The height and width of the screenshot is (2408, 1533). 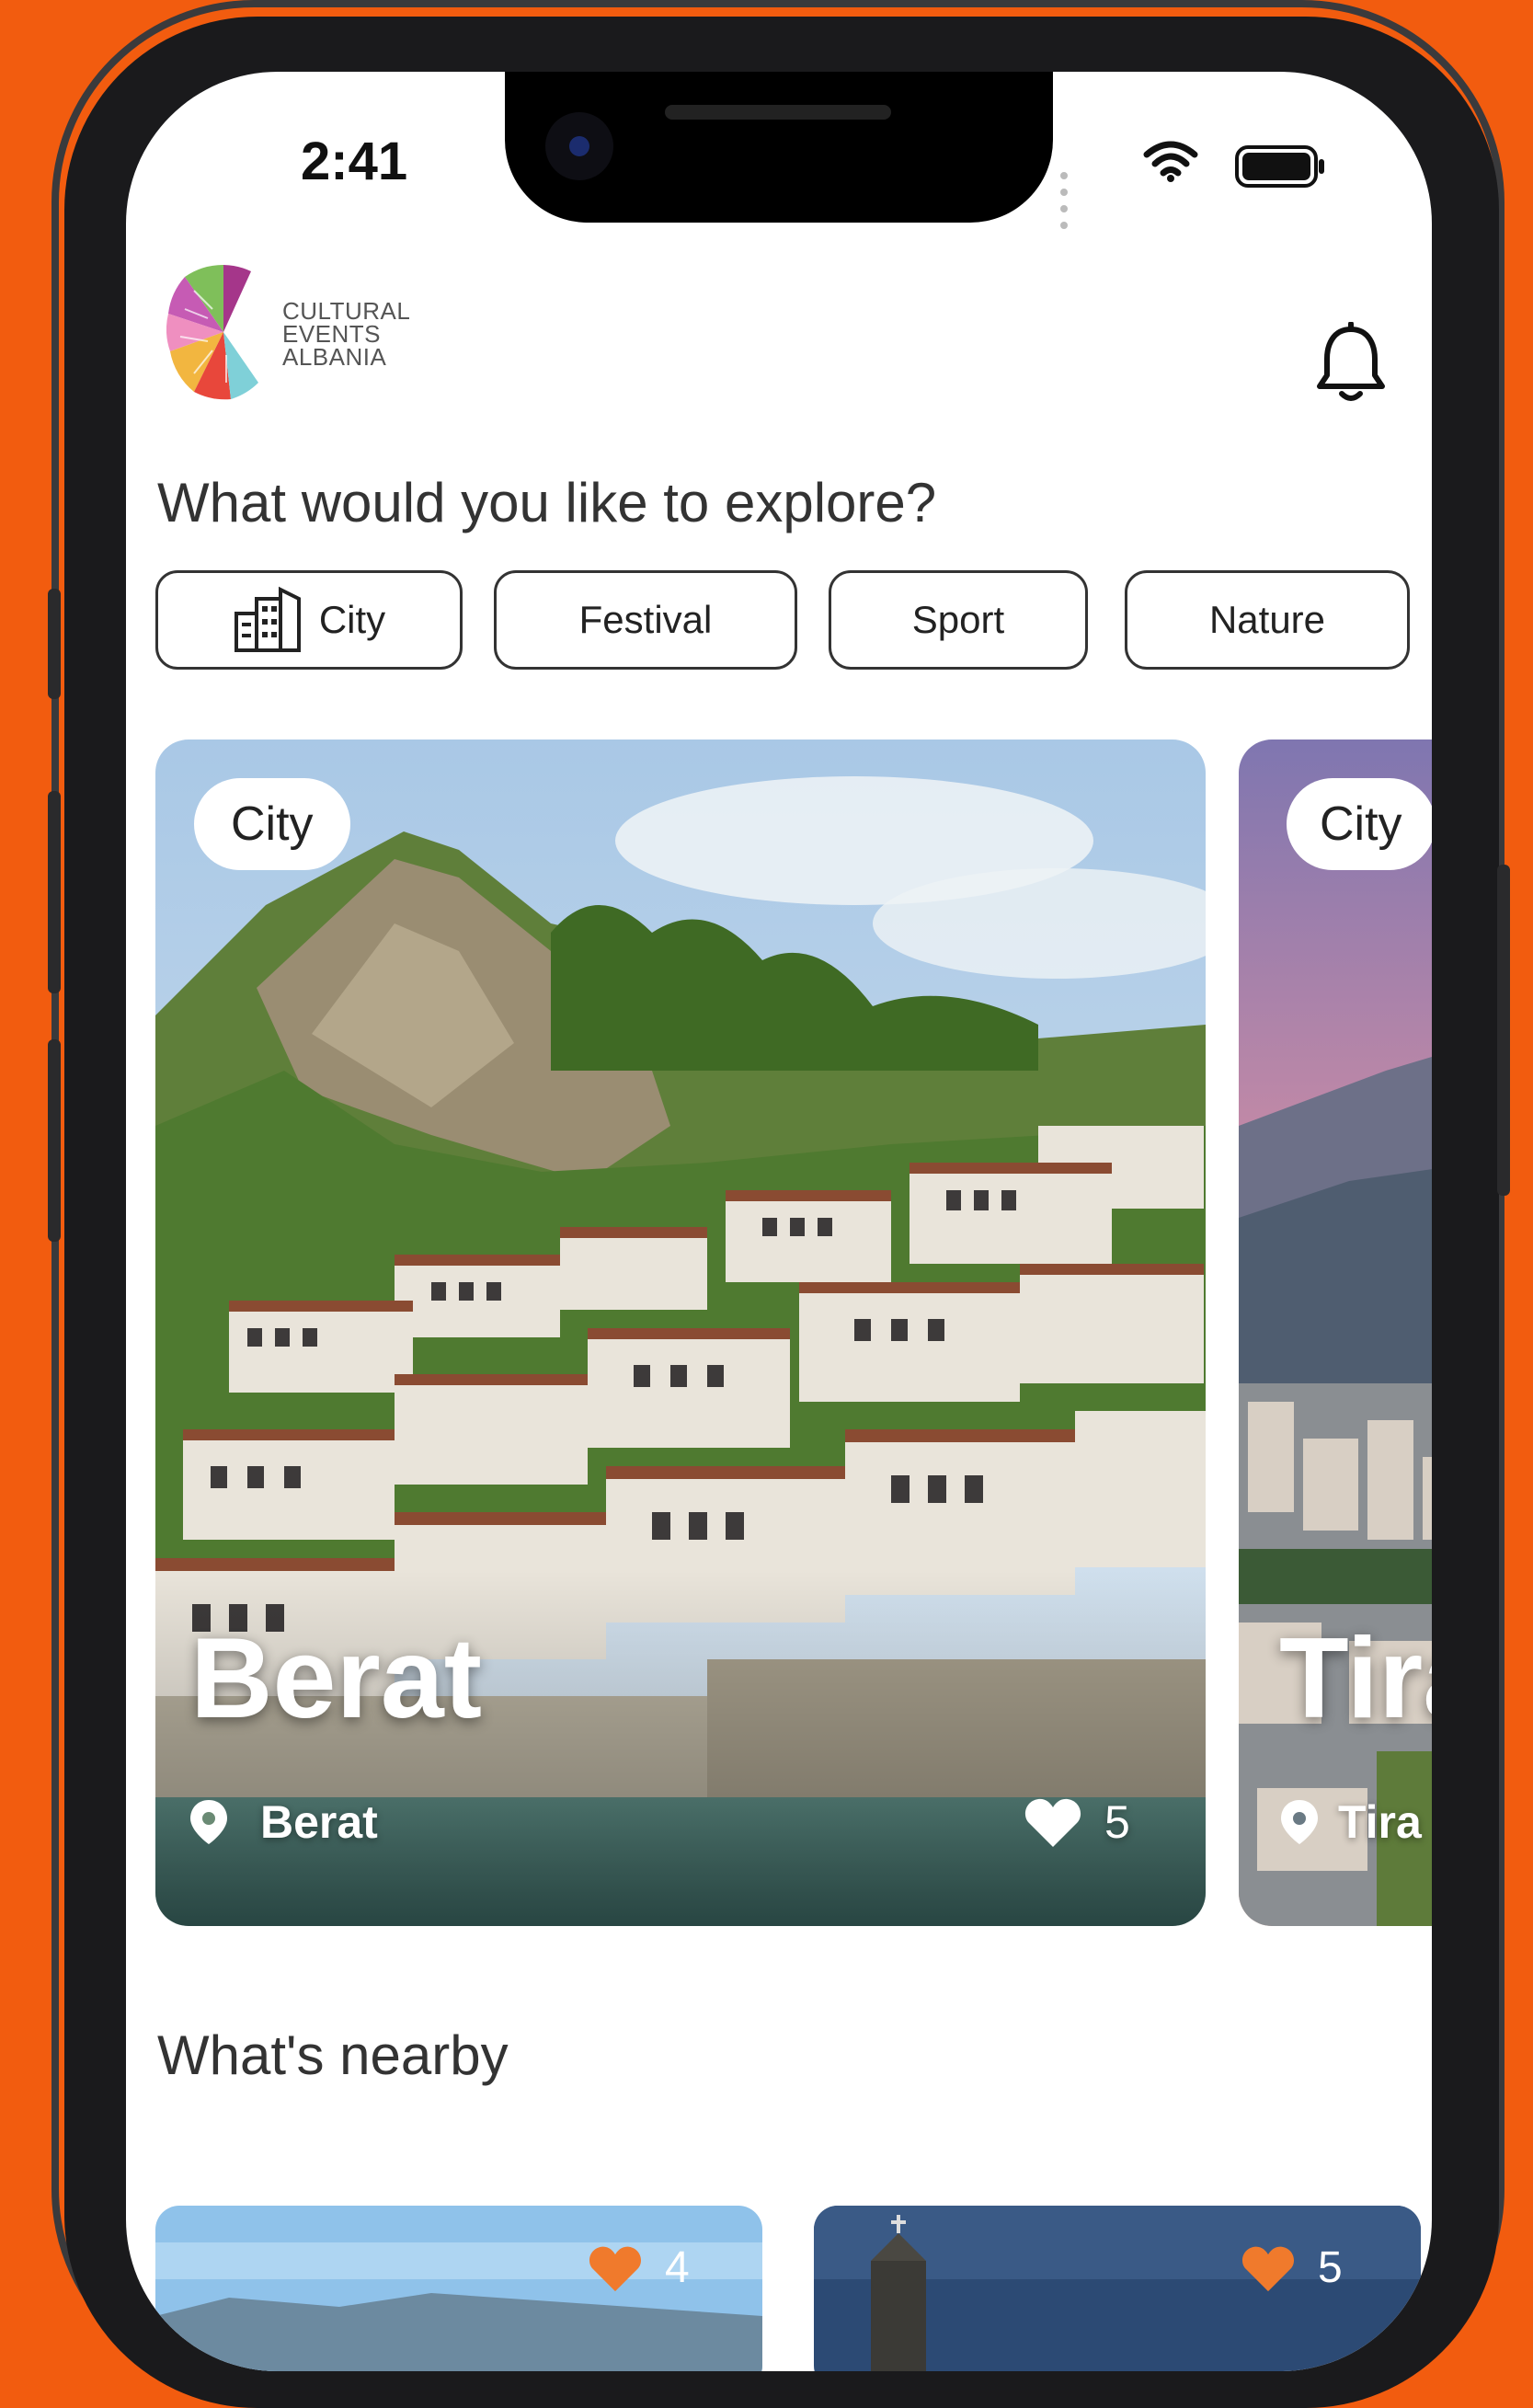 I want to click on nearby-card: 5, so click(x=1117, y=2288).